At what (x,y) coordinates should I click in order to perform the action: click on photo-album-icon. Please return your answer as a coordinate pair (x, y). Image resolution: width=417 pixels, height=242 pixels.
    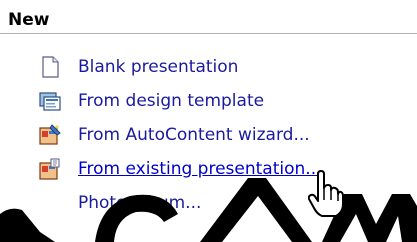
    Looking at the image, I should click on (50, 203).